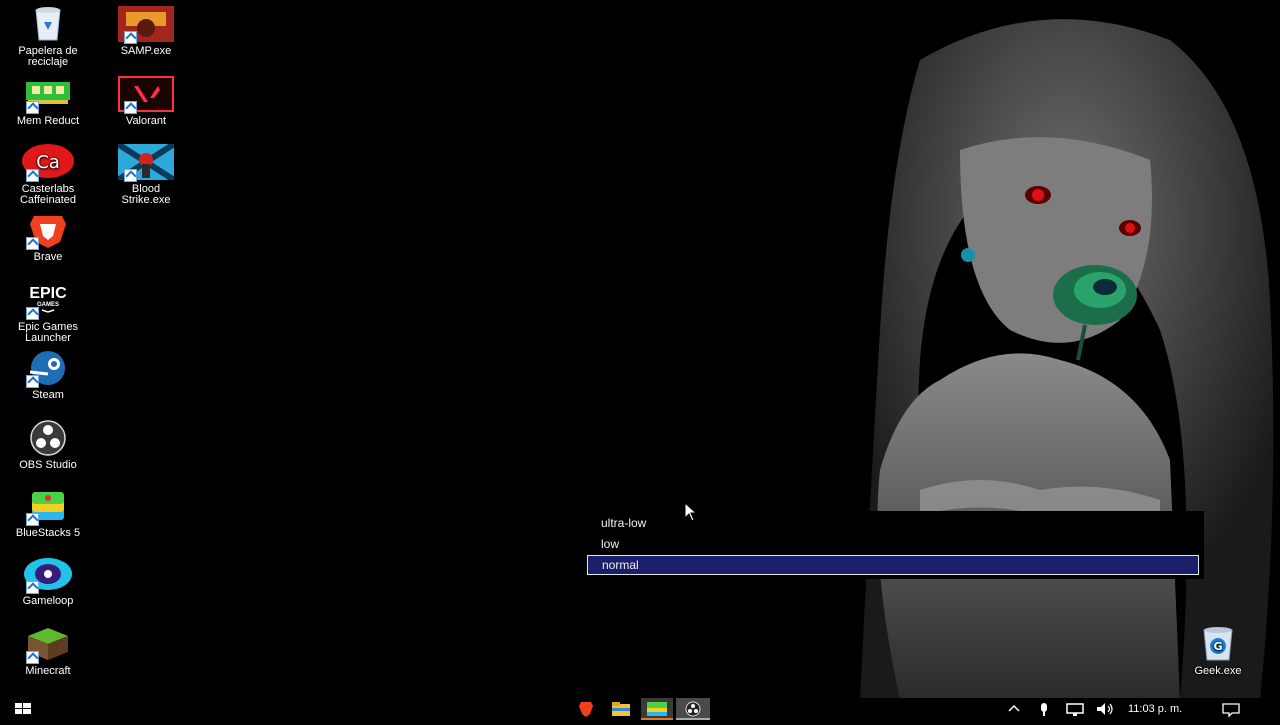 Image resolution: width=1280 pixels, height=725 pixels. I want to click on icon-label-line2: reciclaje, so click(48, 62).